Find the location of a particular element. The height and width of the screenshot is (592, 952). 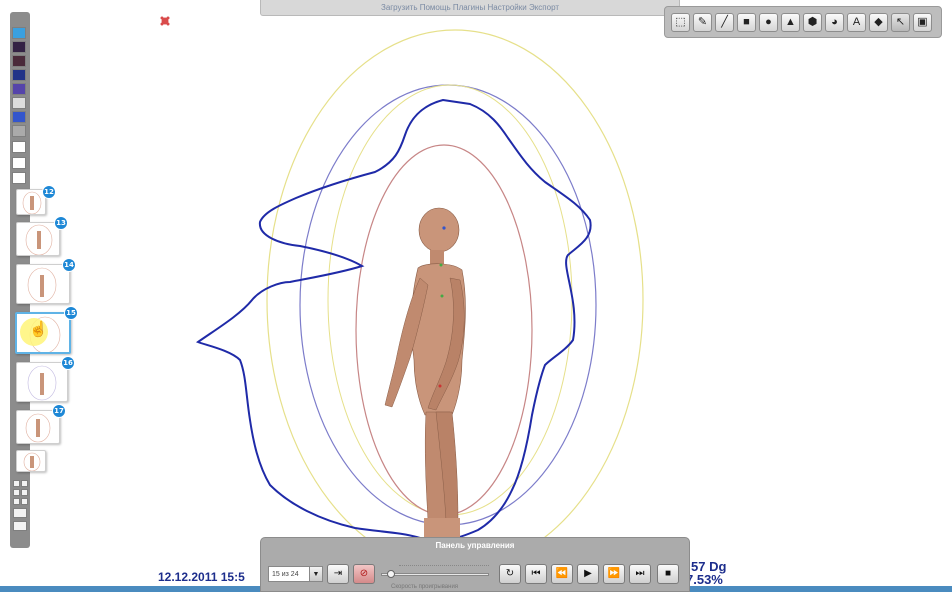

tool-slot-icon is located at coordinates (19, 33).